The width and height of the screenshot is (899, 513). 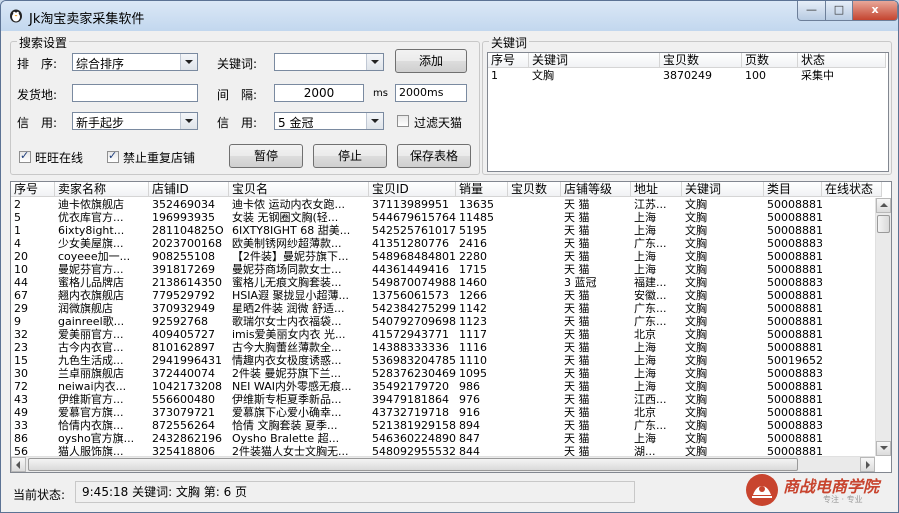 What do you see at coordinates (431, 61) in the screenshot?
I see `add-button: 添加` at bounding box center [431, 61].